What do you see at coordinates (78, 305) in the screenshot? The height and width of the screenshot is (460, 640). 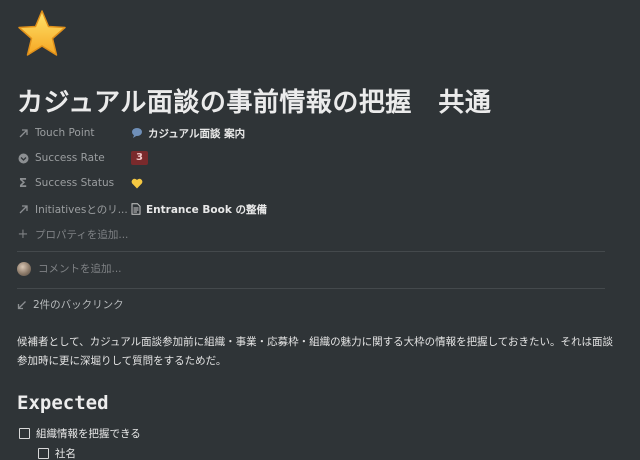 I see `backlinks-label: 2件のバックリンク` at bounding box center [78, 305].